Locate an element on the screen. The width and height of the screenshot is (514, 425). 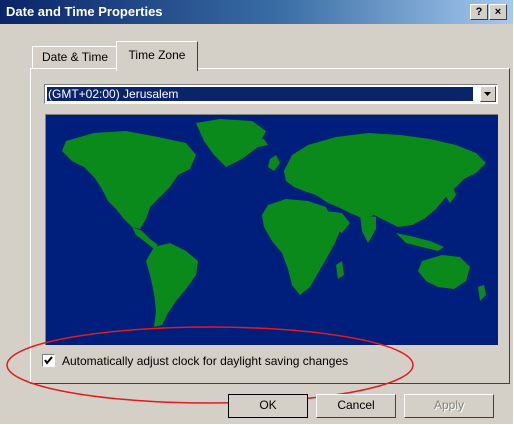
timezone-selected-value: (GMT+02:00) Jerusalem is located at coordinates (260, 94).